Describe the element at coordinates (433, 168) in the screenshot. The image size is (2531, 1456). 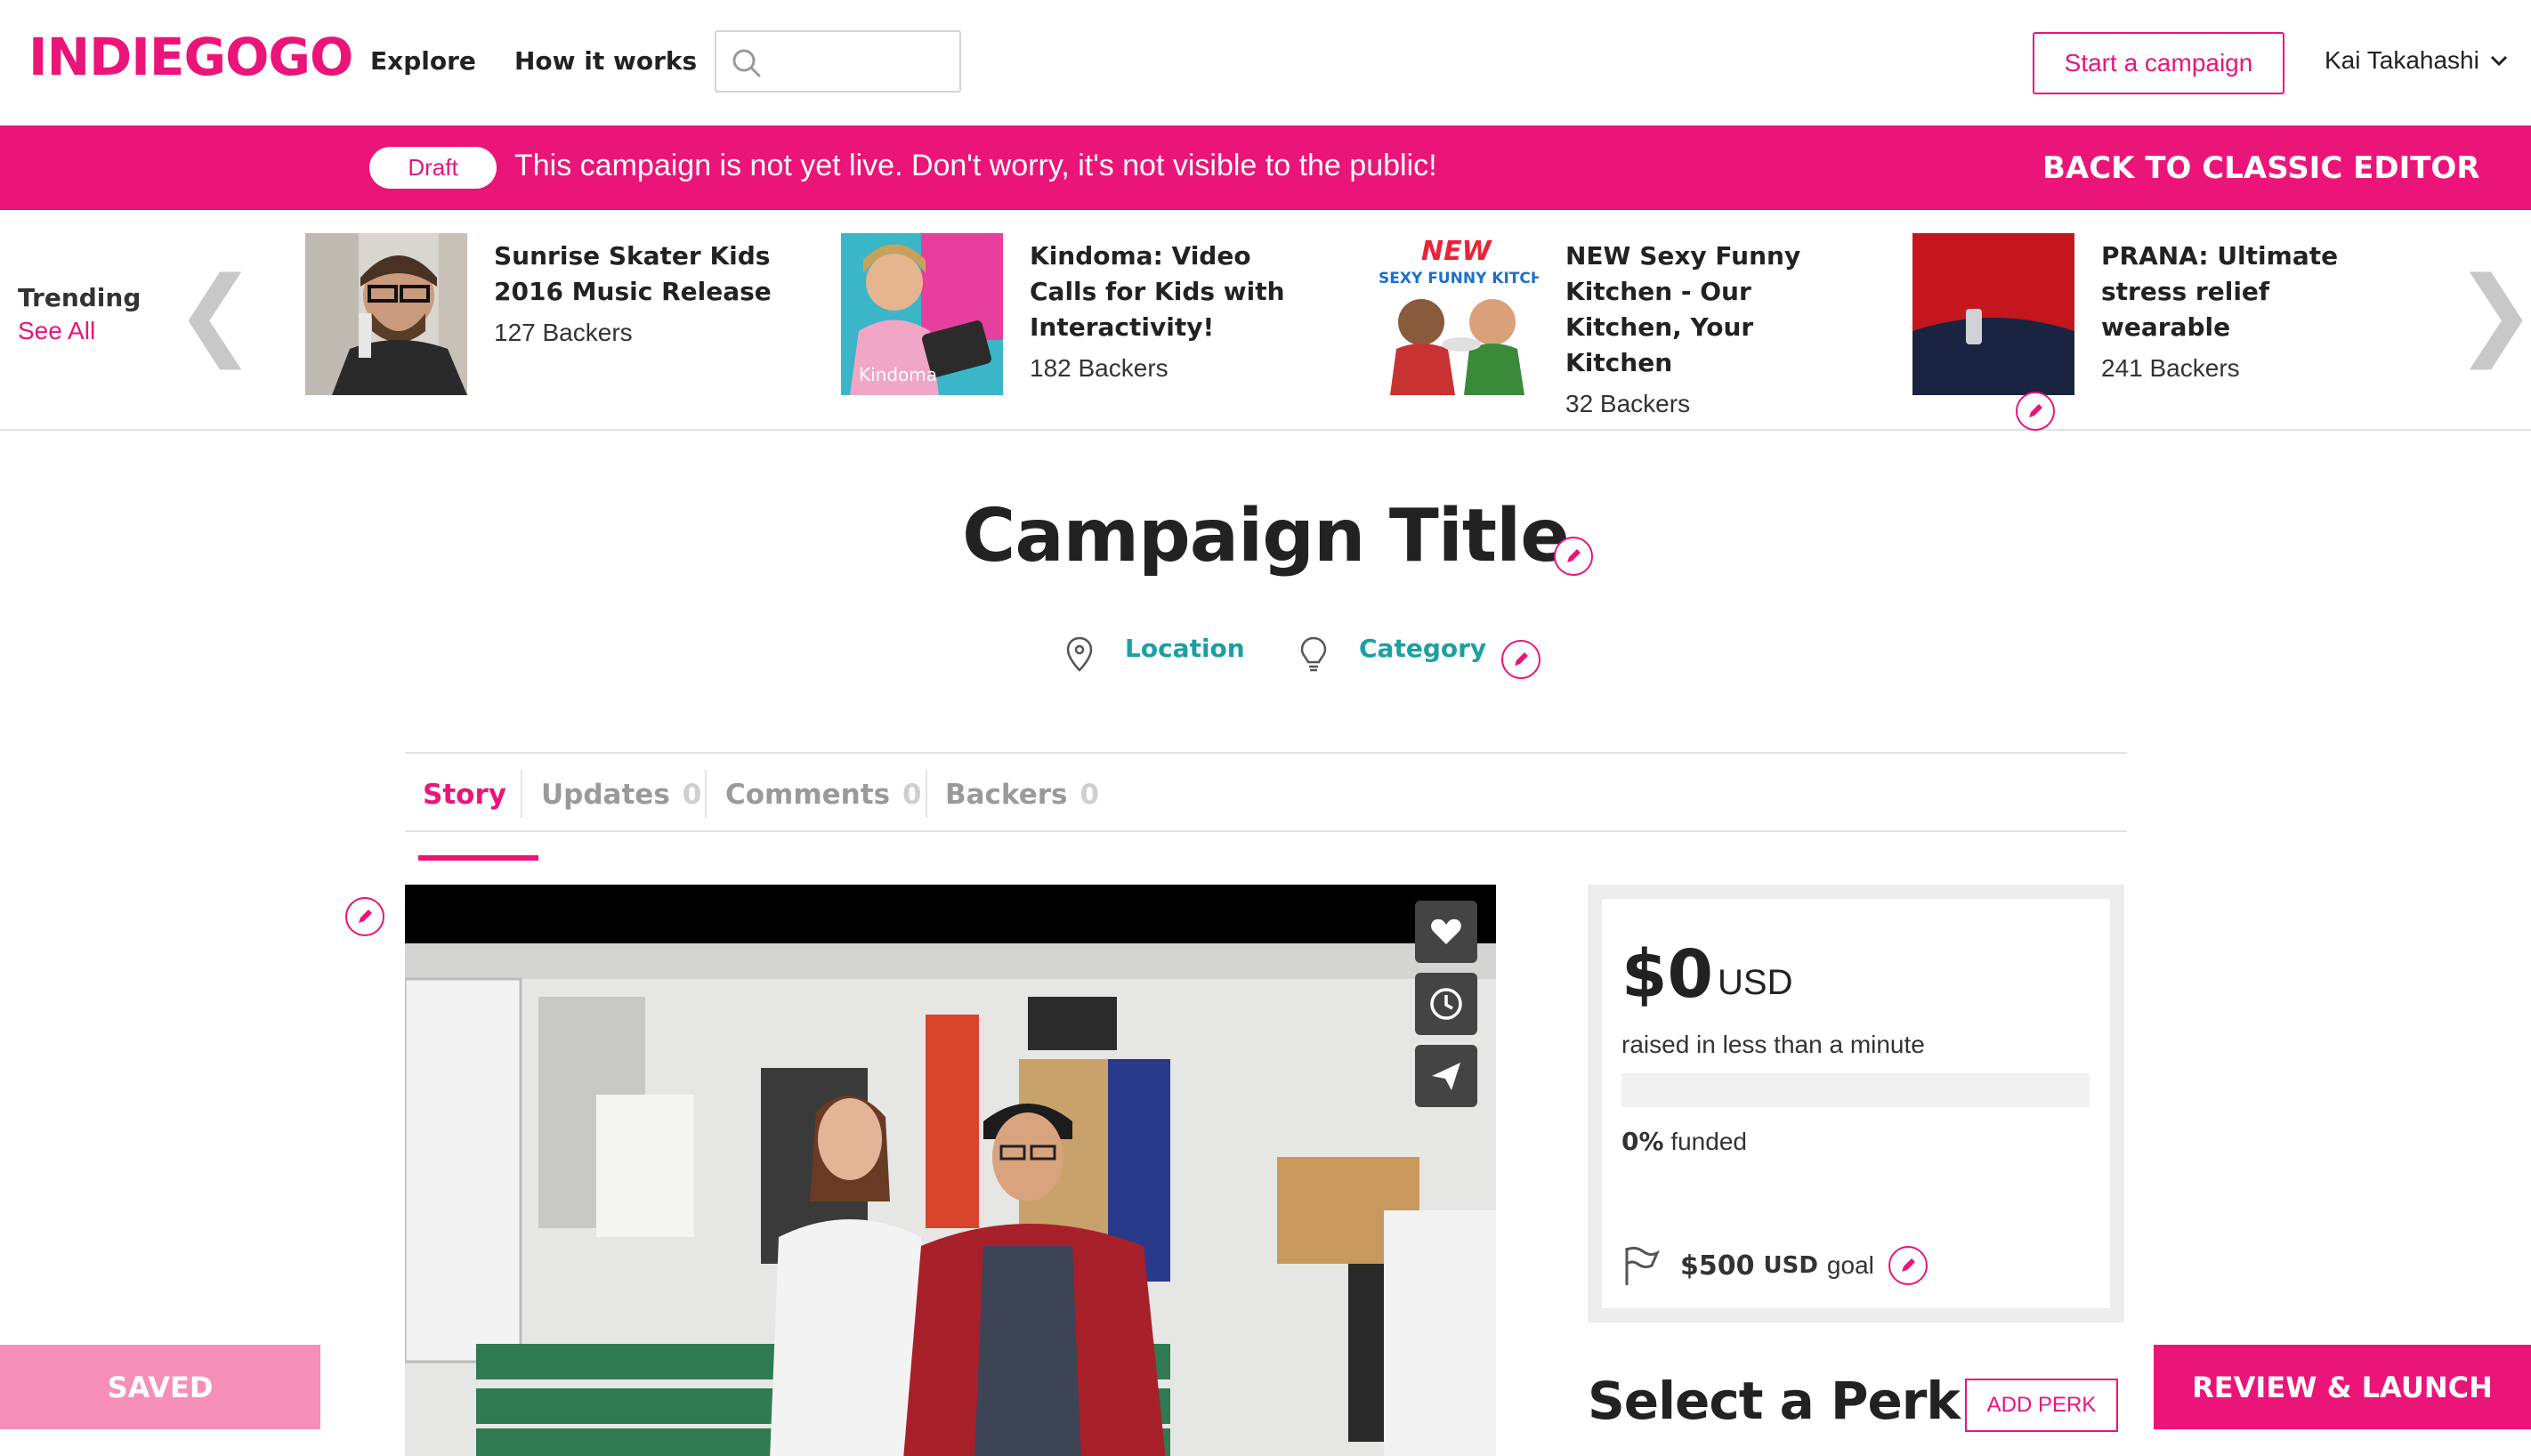
I see `draft-badge: Draft` at that location.